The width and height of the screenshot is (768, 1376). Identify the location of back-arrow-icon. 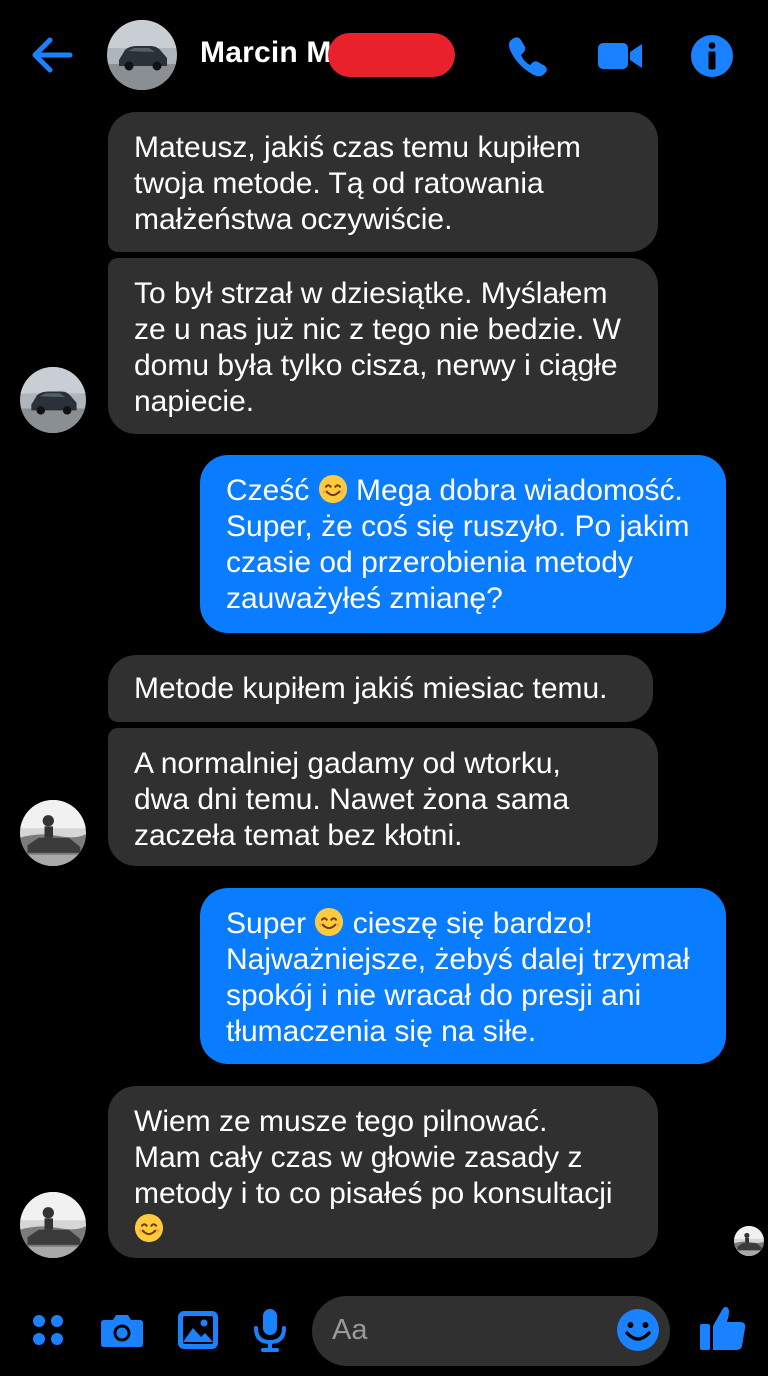
(52, 55).